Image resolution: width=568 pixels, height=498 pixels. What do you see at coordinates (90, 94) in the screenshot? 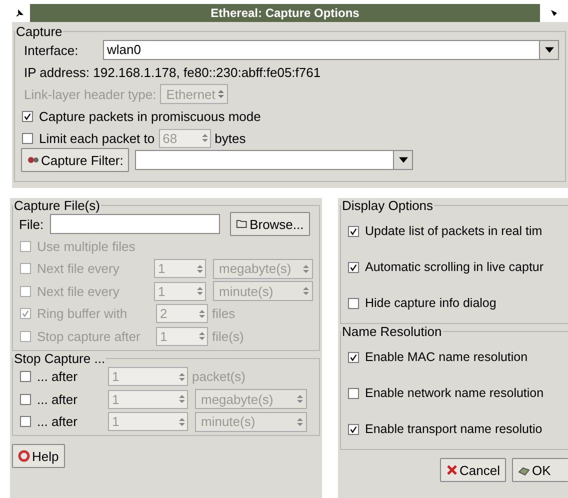
I see `link-layer-label: Link-layer header type:` at bounding box center [90, 94].